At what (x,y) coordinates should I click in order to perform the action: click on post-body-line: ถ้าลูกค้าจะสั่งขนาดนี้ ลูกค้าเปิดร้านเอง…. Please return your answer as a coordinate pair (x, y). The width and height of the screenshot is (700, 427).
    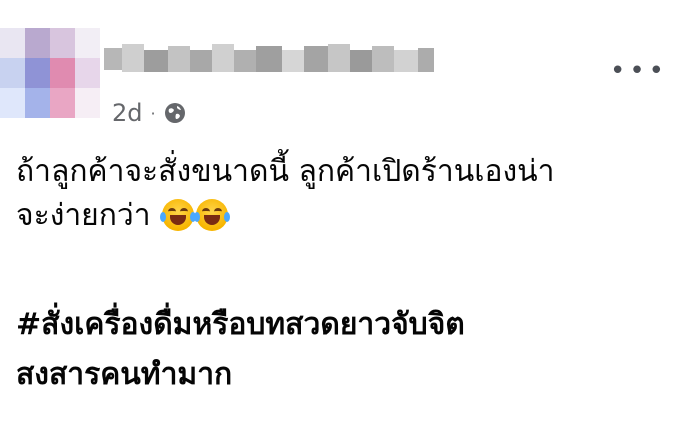
    Looking at the image, I should click on (285, 171).